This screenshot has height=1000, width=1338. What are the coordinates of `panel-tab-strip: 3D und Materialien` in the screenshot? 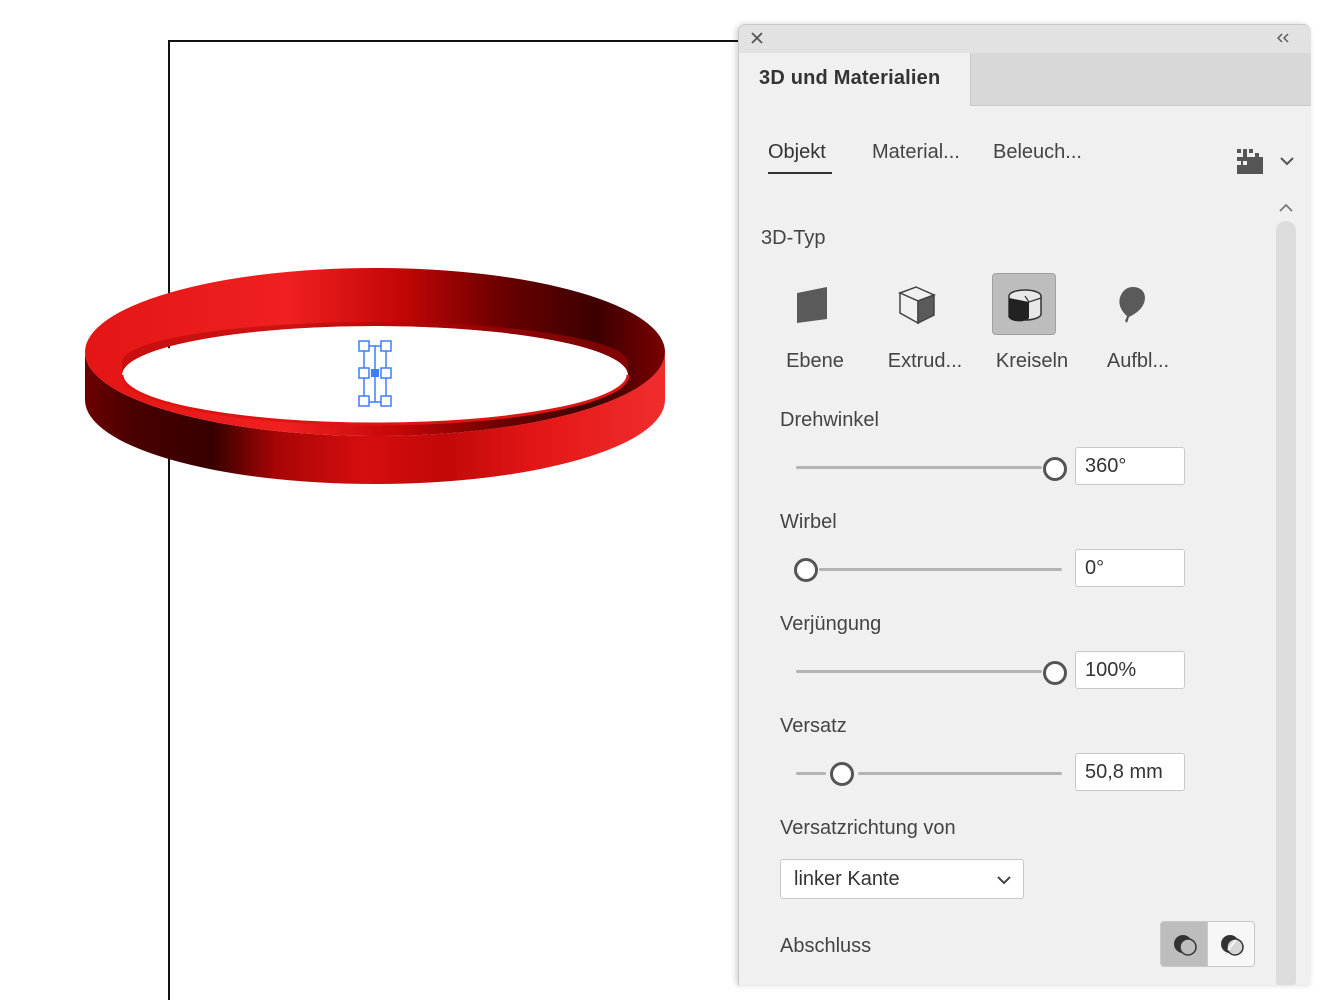 It's located at (1025, 79).